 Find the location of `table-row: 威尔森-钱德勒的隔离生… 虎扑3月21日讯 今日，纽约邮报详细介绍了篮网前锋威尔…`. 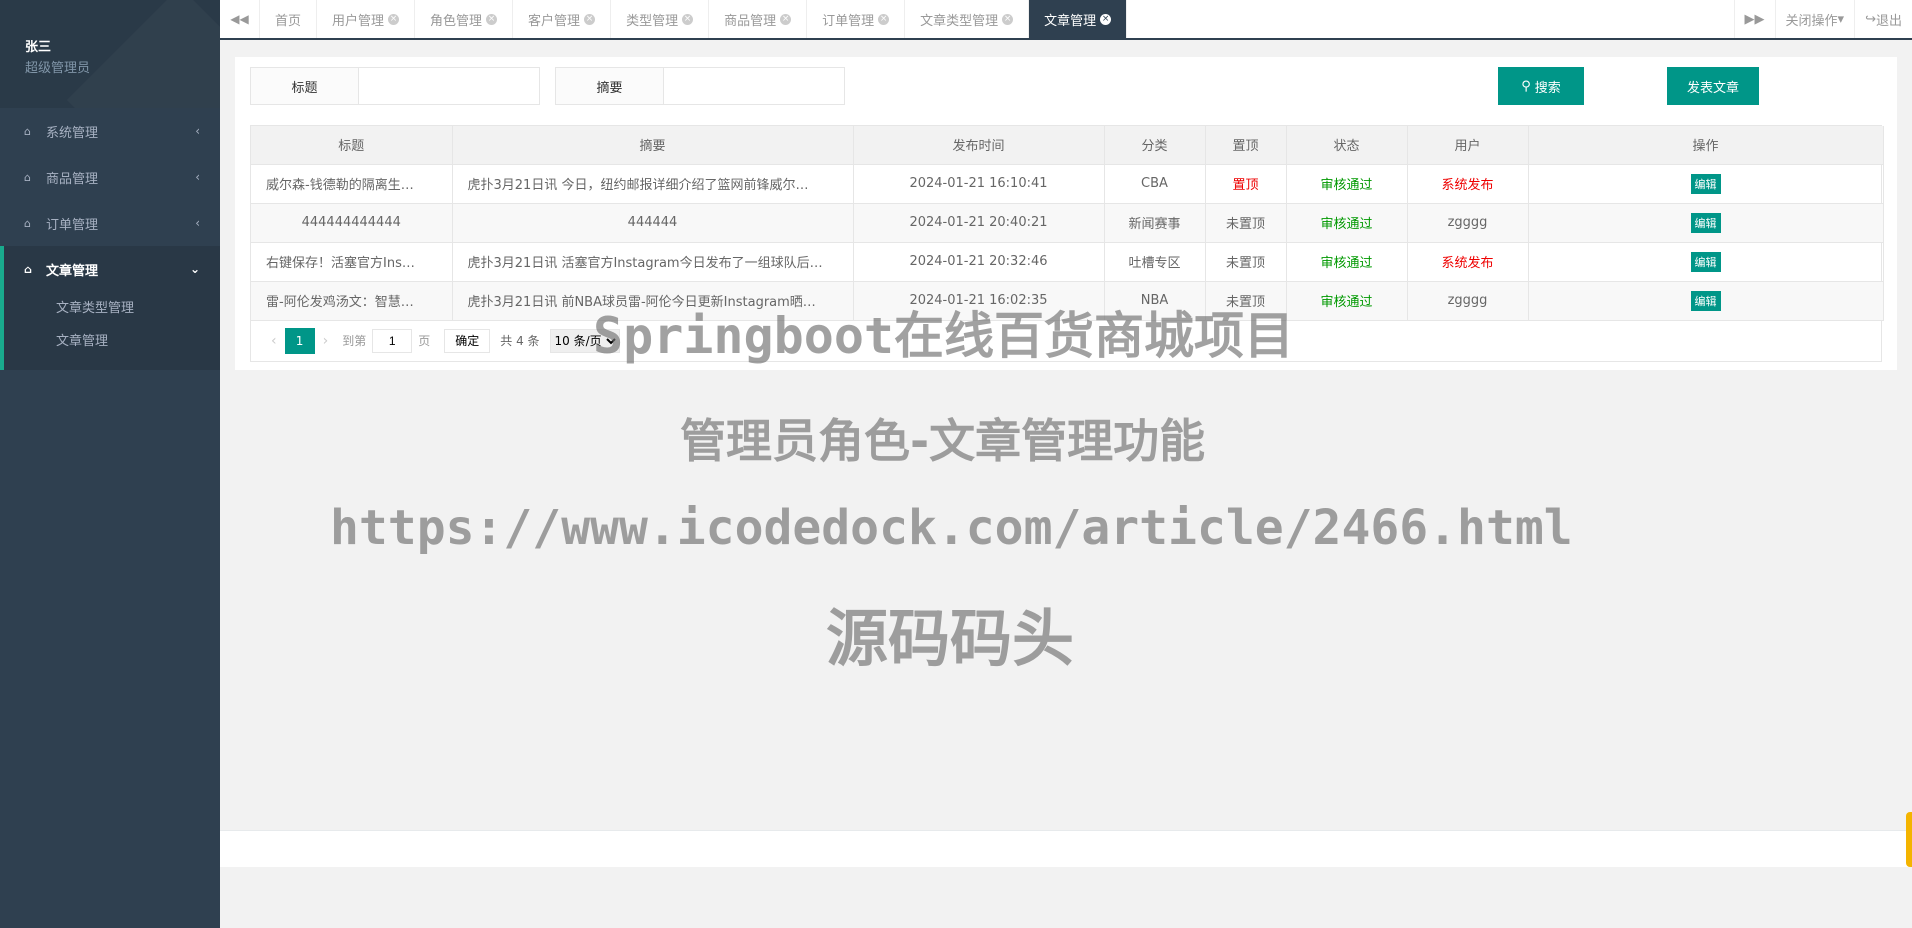

table-row: 威尔森-钱德勒的隔离生… 虎扑3月21日讯 今日，纽约邮报详细介绍了篮网前锋威尔… is located at coordinates (1067, 184).